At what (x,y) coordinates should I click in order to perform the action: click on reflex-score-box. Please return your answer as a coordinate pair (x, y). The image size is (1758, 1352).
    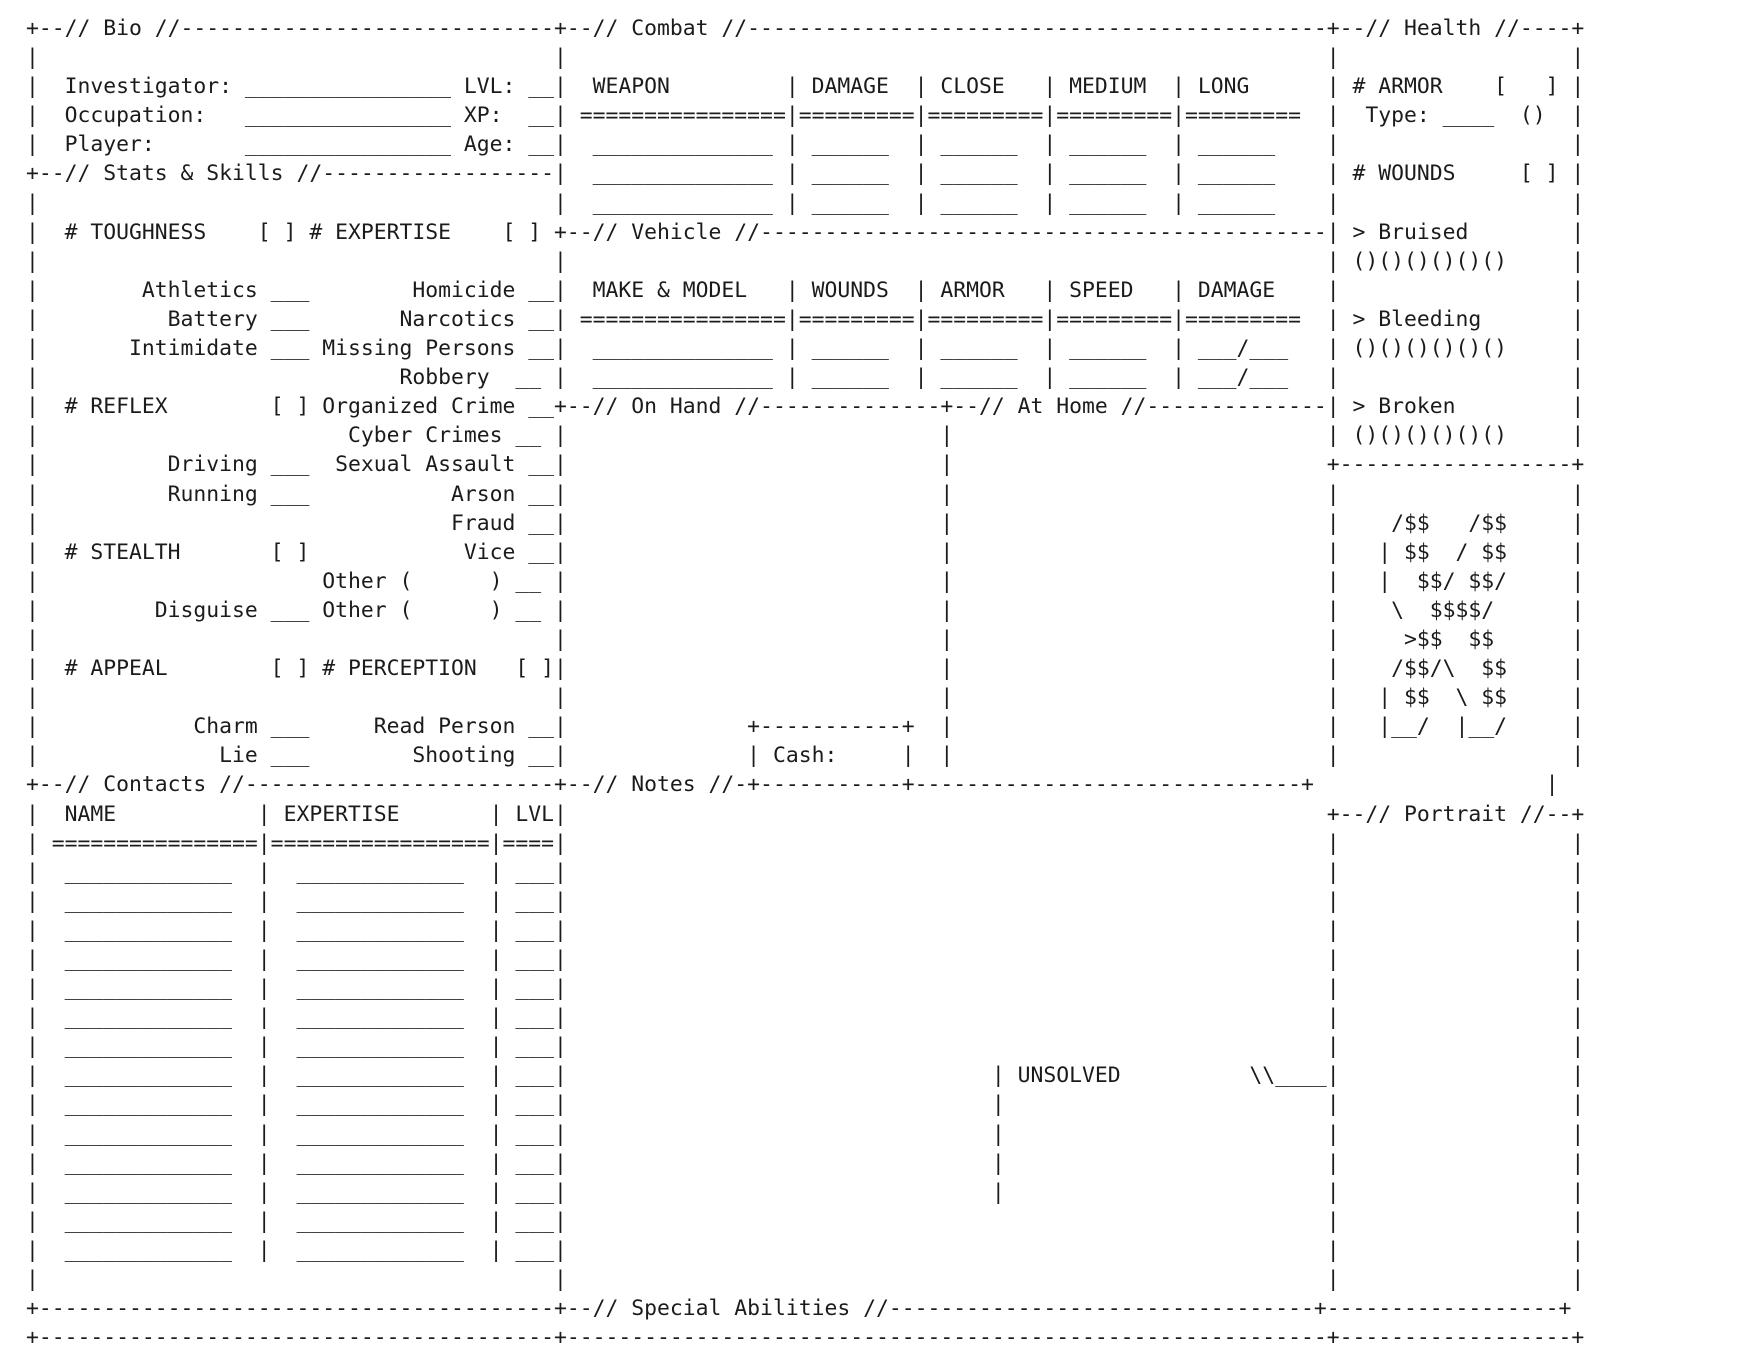
    Looking at the image, I should click on (280, 335).